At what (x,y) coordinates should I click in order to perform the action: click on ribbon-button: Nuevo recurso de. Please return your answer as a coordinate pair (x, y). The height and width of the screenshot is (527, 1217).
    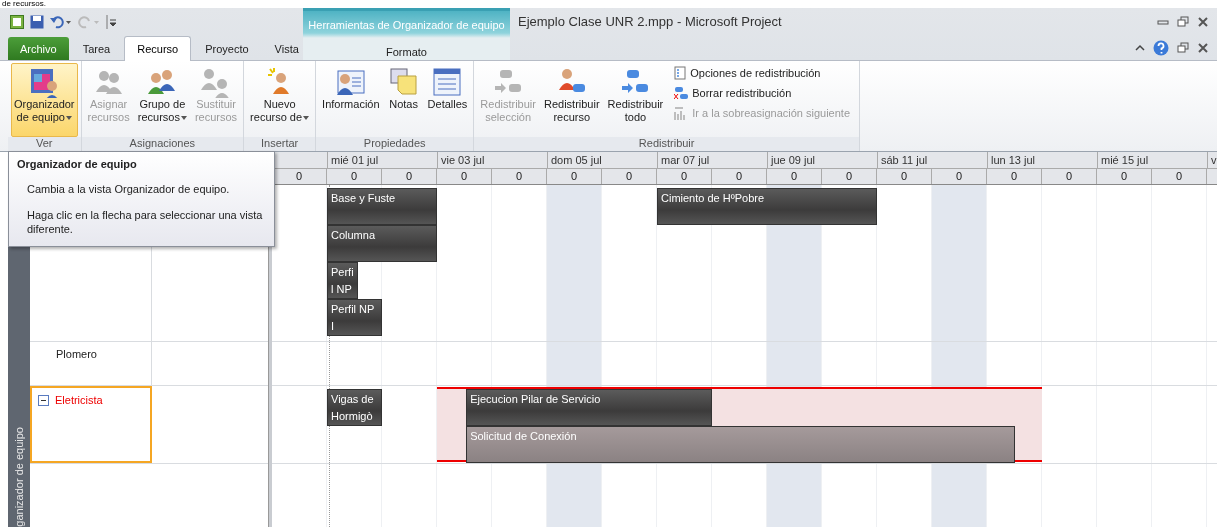
    Looking at the image, I should click on (280, 100).